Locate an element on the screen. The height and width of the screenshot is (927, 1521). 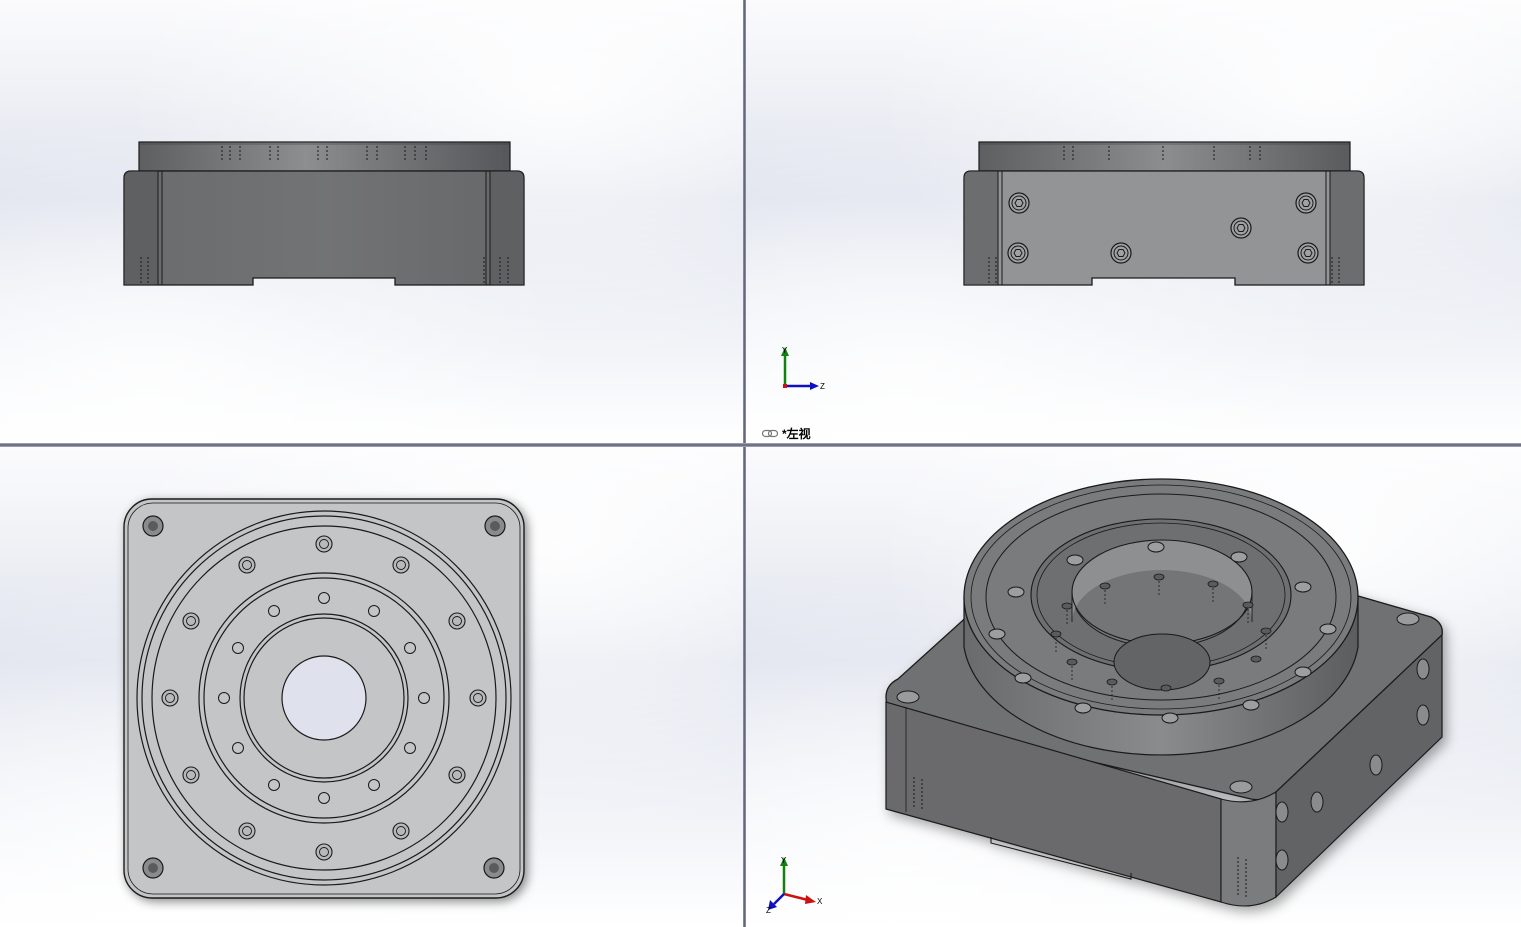
view-name-label: *左视 is located at coordinates (786, 433).